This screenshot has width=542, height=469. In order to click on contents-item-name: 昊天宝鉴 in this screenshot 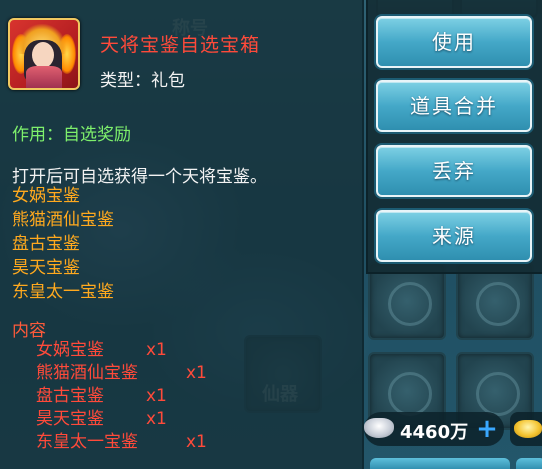, I will do `click(70, 419)`.